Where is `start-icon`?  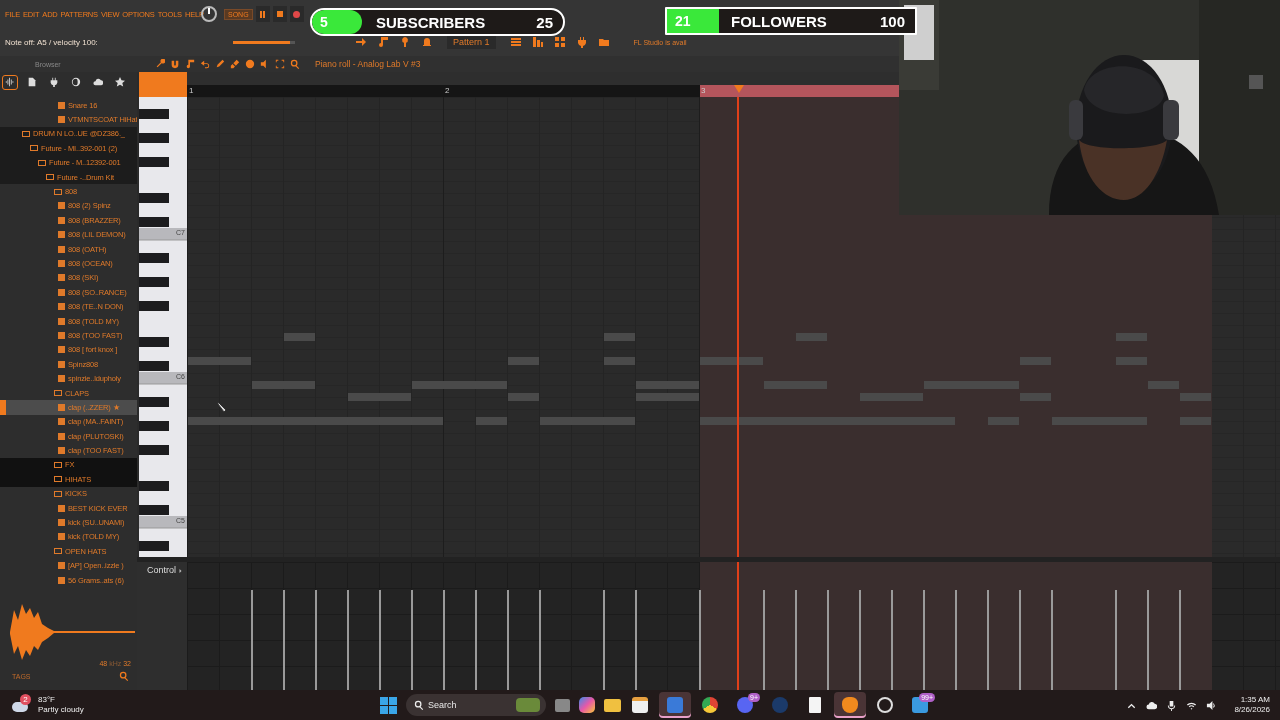
start-icon is located at coordinates (388, 705).